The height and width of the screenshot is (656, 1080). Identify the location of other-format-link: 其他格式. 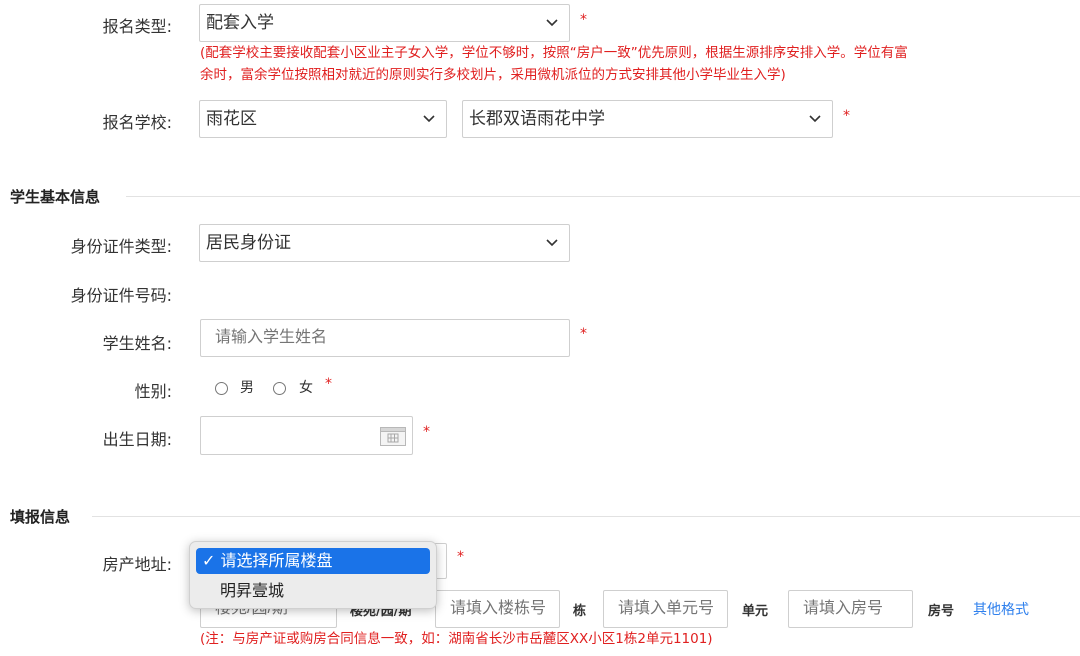
(1001, 609).